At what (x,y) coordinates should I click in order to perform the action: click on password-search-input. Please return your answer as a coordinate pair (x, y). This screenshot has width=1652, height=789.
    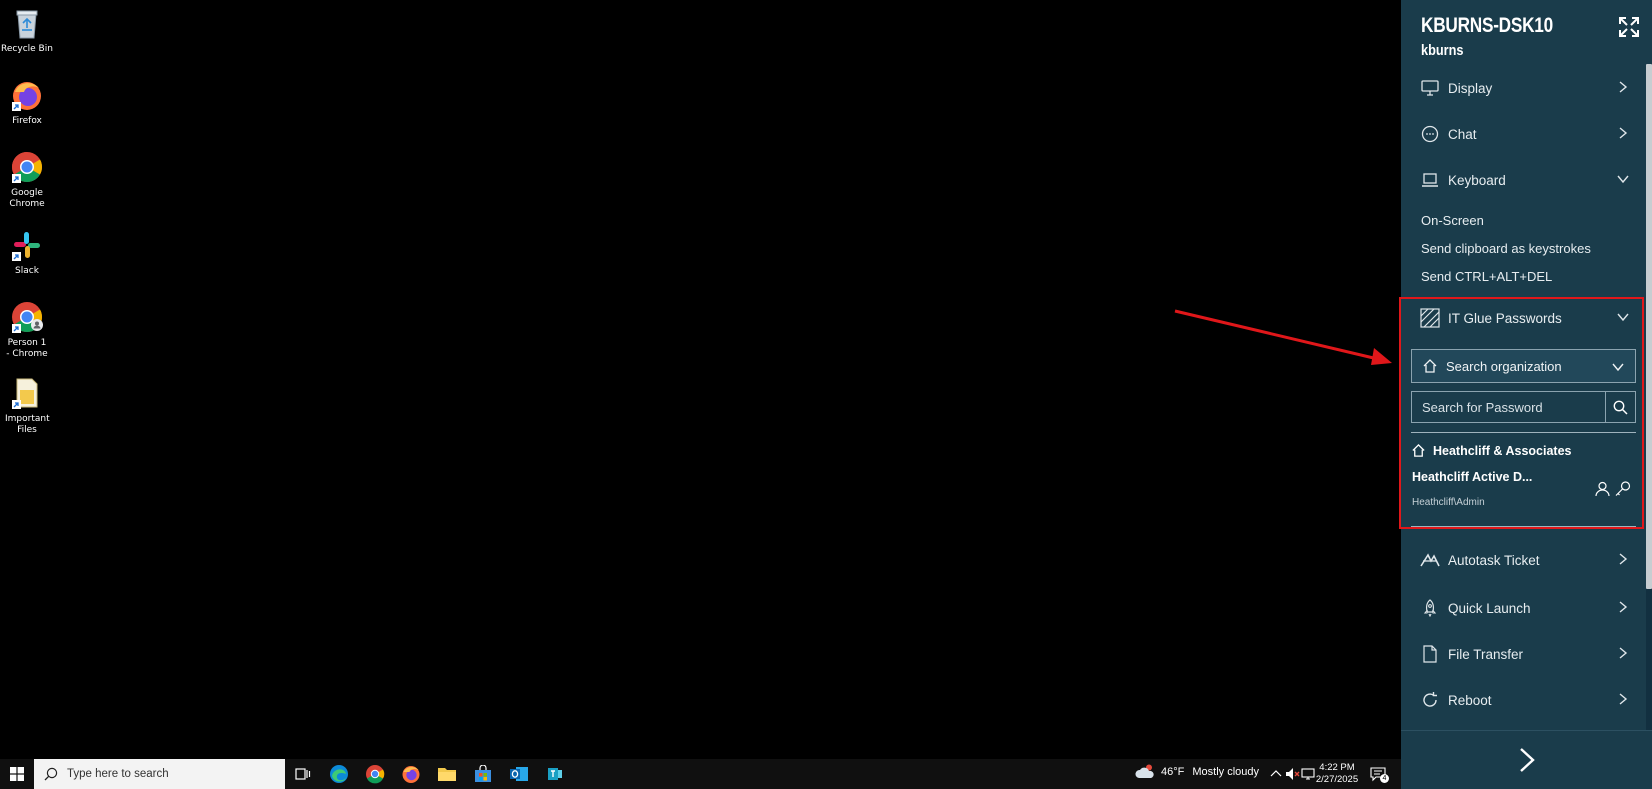
    Looking at the image, I should click on (1508, 407).